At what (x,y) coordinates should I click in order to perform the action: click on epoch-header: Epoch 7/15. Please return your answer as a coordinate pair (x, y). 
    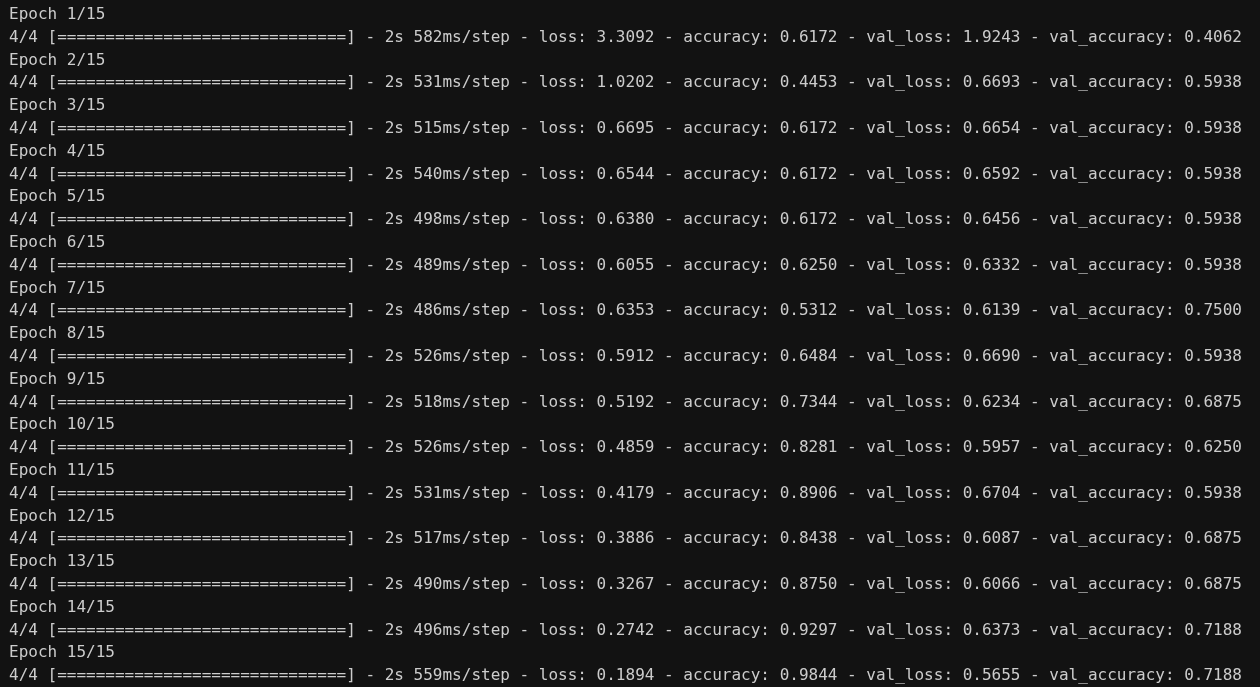
    Looking at the image, I should click on (57, 287).